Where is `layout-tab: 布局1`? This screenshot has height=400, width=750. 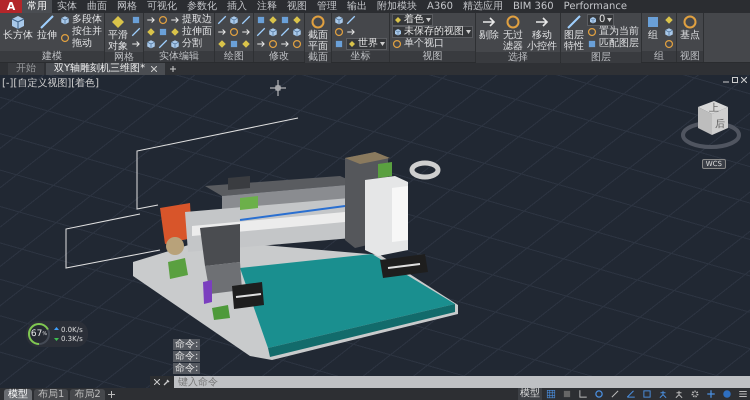 layout-tab: 布局1 is located at coordinates (51, 394).